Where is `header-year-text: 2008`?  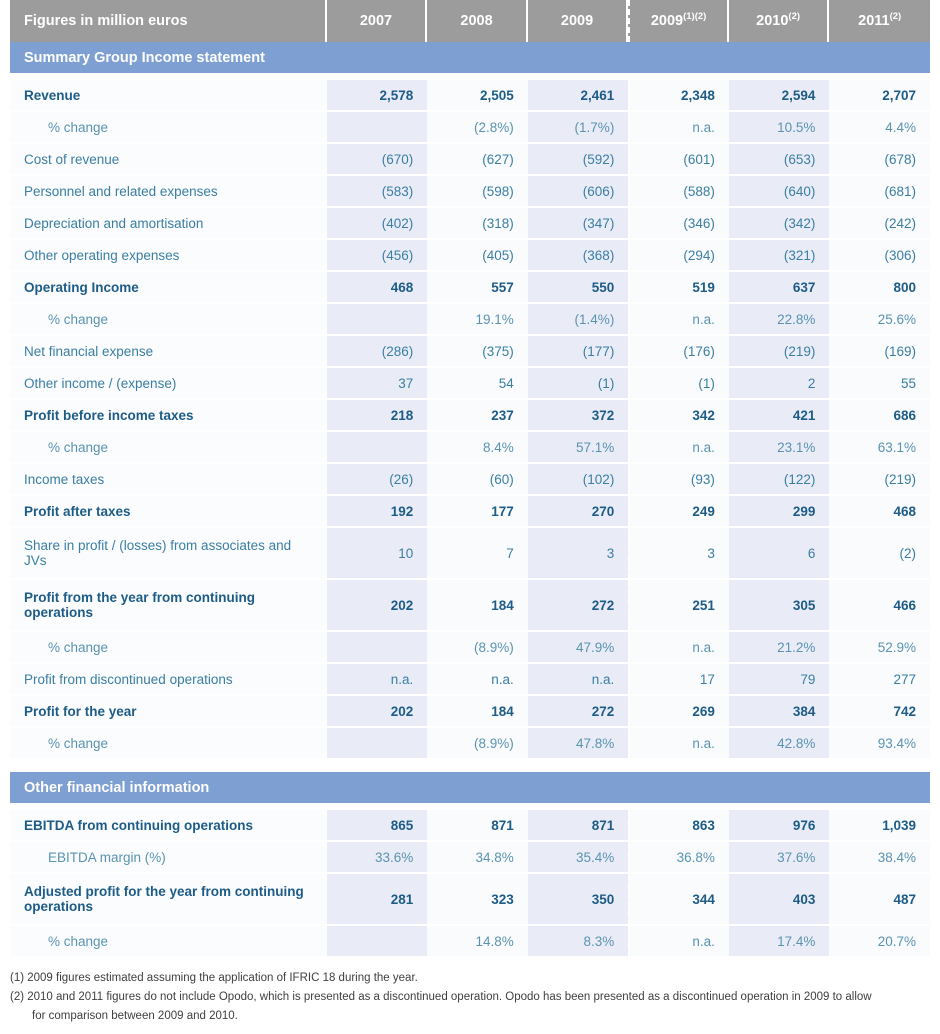
header-year-text: 2008 is located at coordinates (476, 21).